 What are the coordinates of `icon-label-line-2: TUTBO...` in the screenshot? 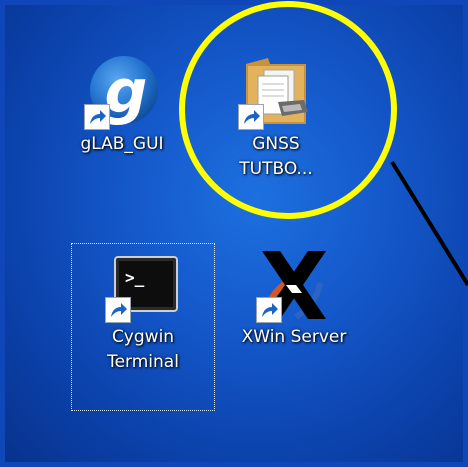 It's located at (276, 169).